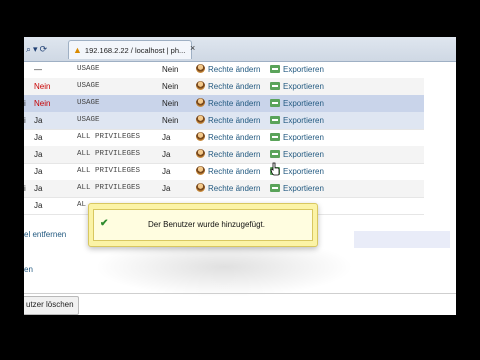 This screenshot has width=480, height=360. I want to click on success-notification: ✔ Der Benutzer wurde hinzugefügt., so click(203, 225).